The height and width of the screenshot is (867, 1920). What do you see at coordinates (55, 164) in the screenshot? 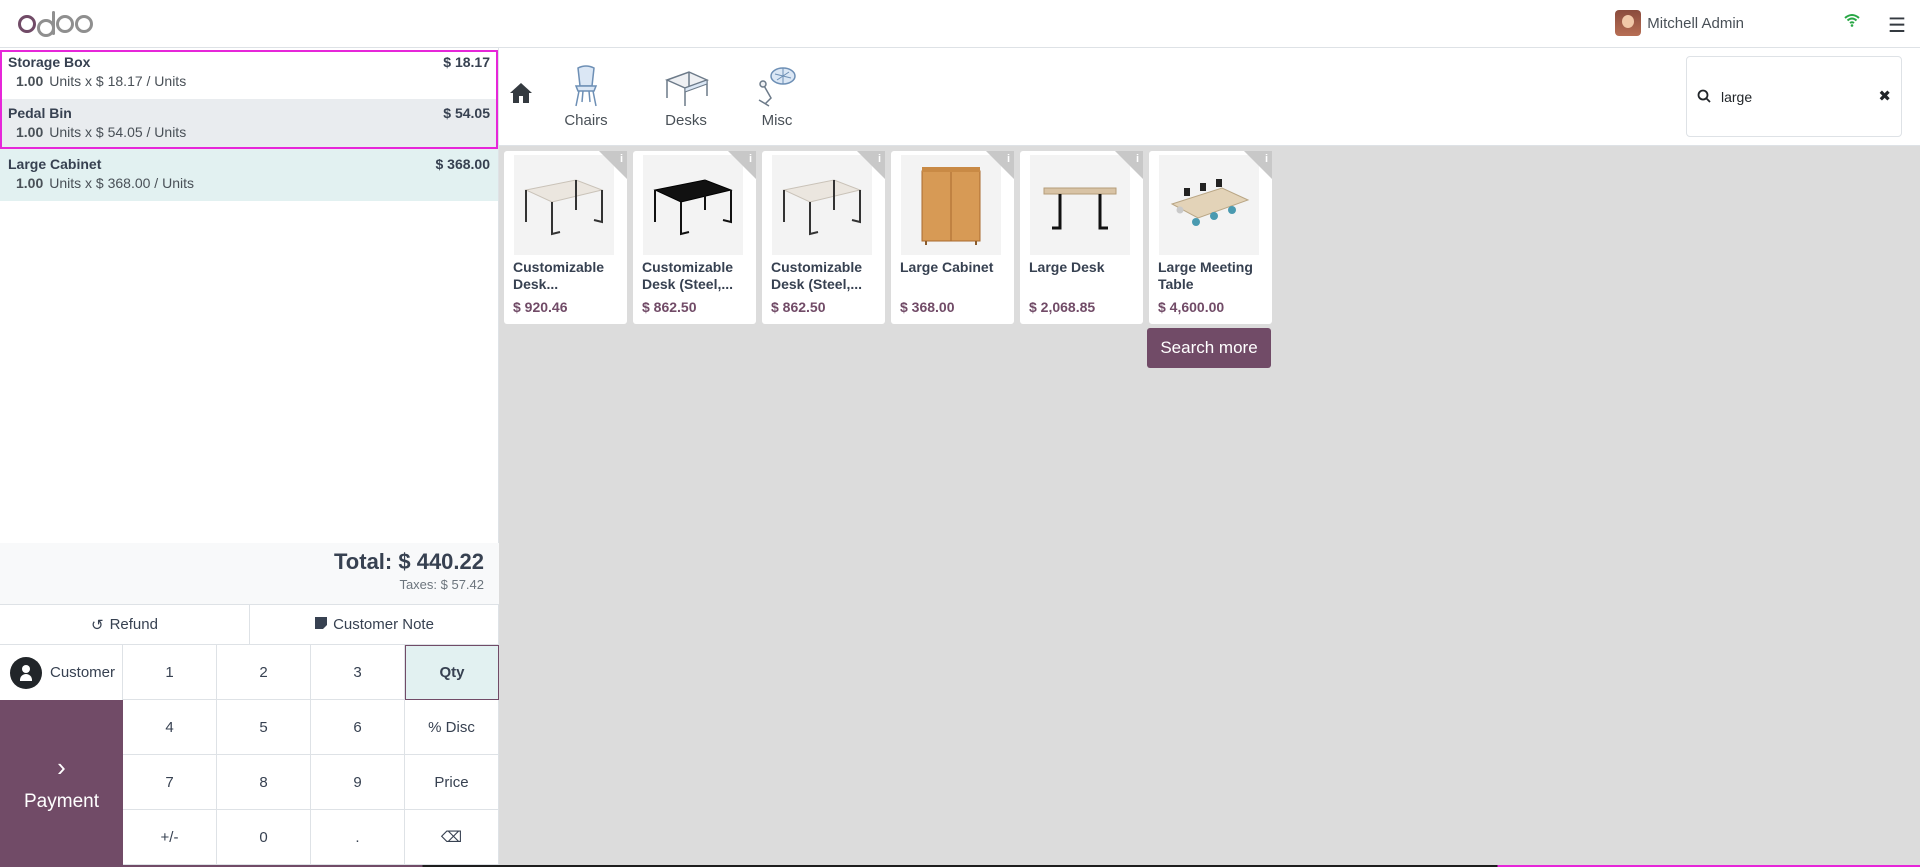
I see `order-line-name: Large Cabinet` at bounding box center [55, 164].